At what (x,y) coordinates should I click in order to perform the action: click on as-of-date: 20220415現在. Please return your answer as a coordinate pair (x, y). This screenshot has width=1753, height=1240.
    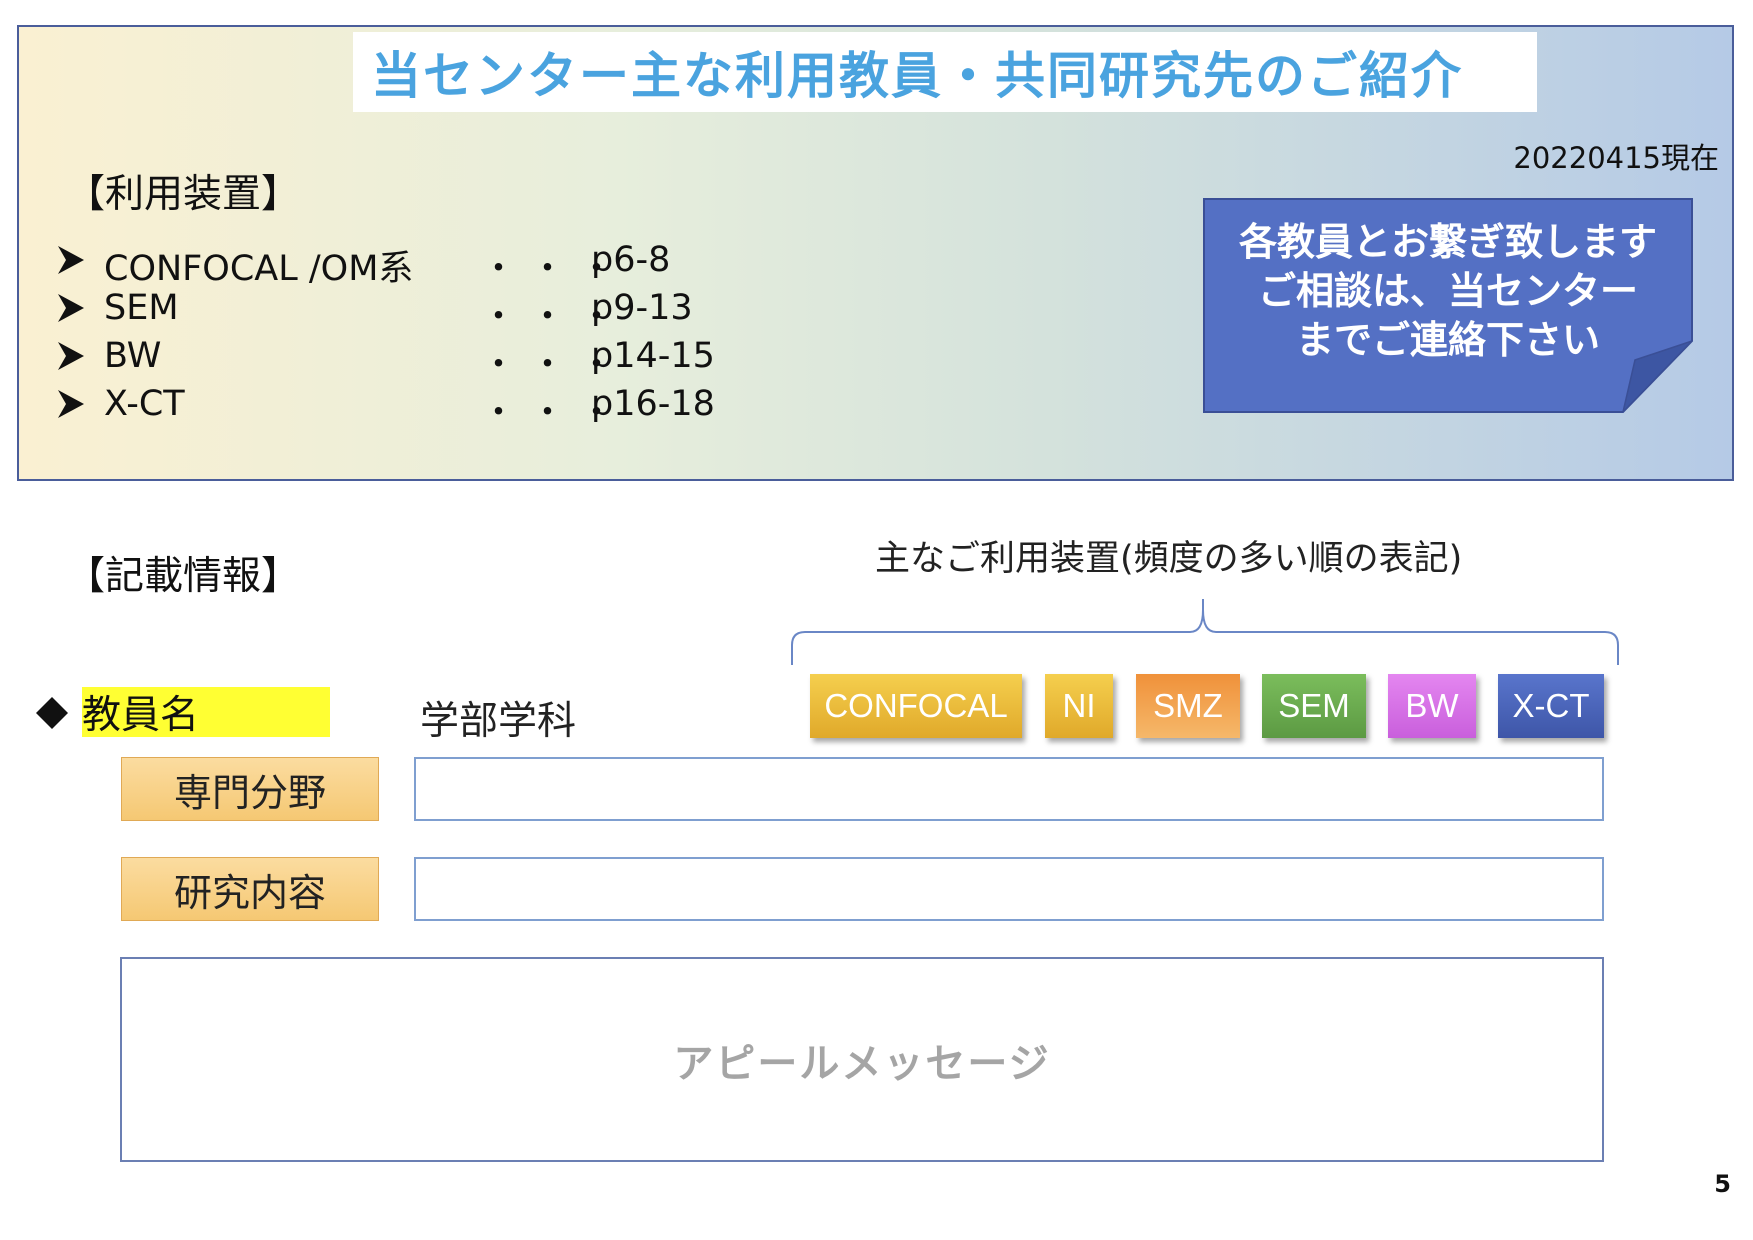
    Looking at the image, I should click on (1616, 158).